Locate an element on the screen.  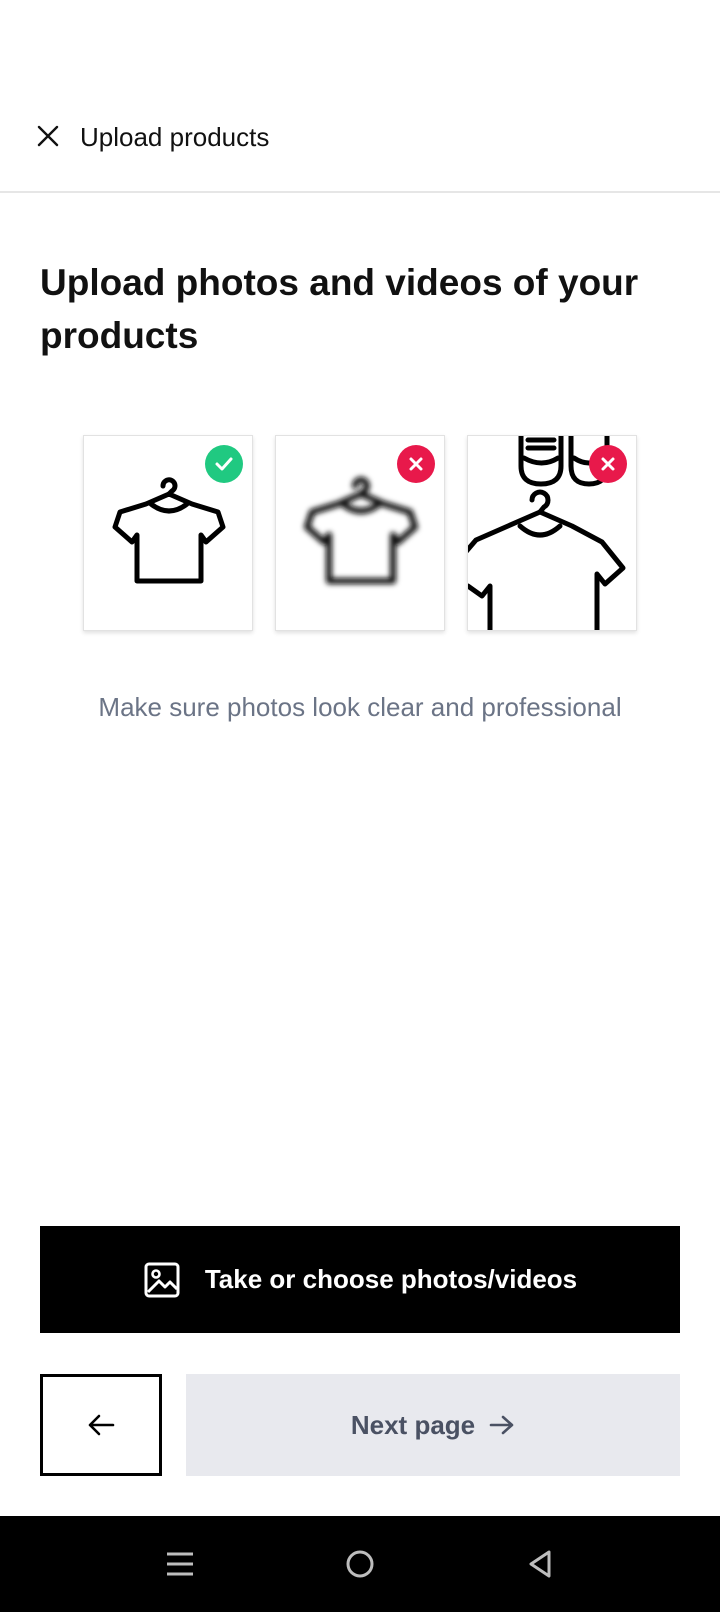
system-navigation-bar is located at coordinates (360, 1564).